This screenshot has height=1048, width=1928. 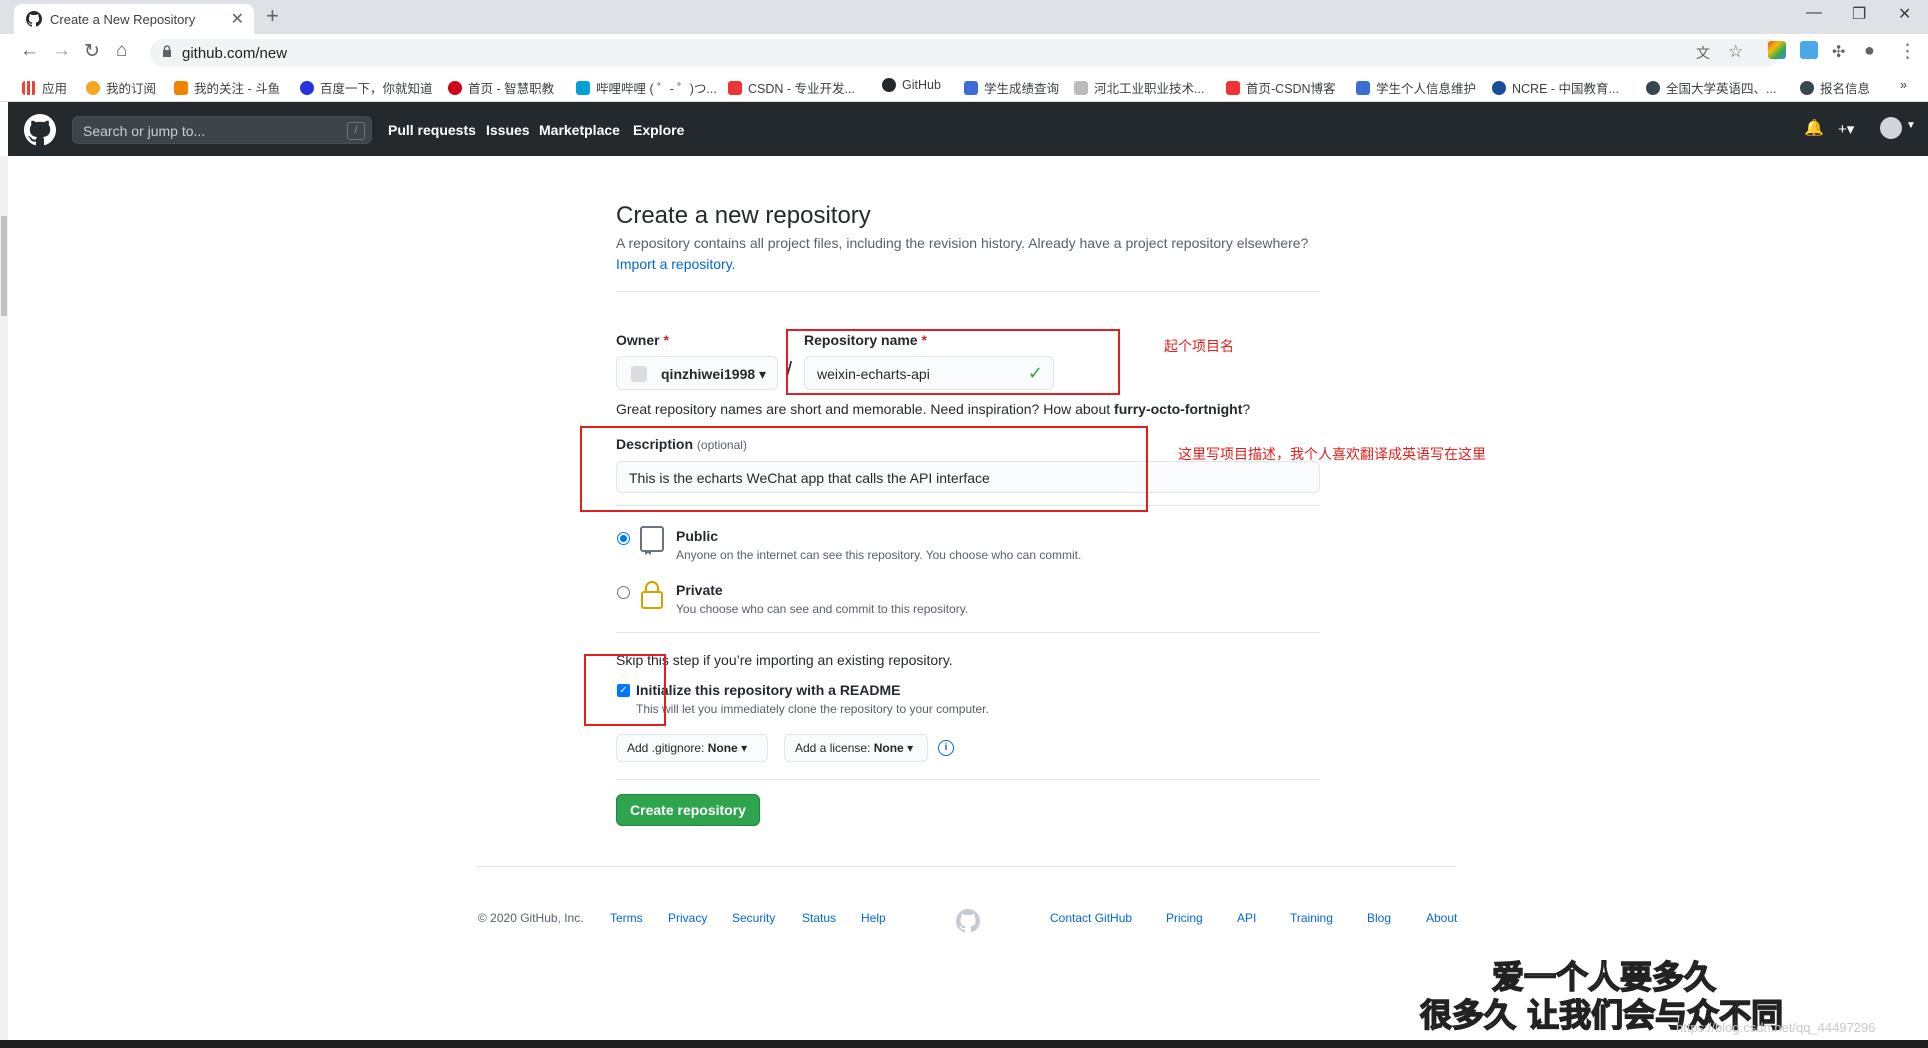 I want to click on minimize-icon: —, so click(x=1814, y=13).